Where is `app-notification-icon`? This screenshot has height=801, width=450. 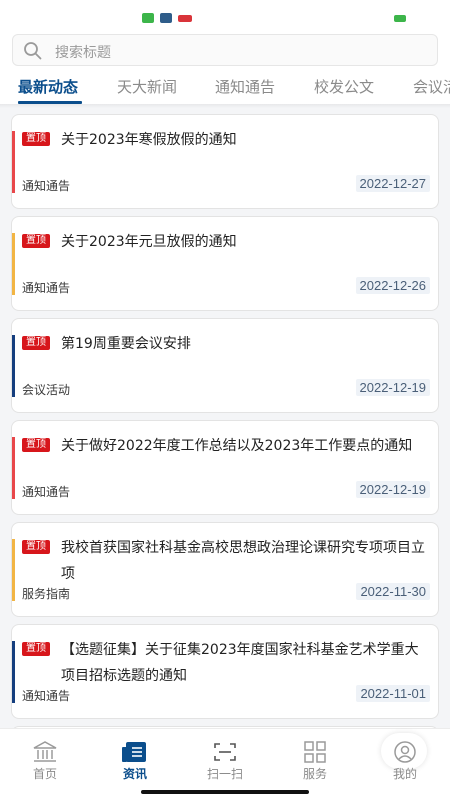
app-notification-icon is located at coordinates (166, 18).